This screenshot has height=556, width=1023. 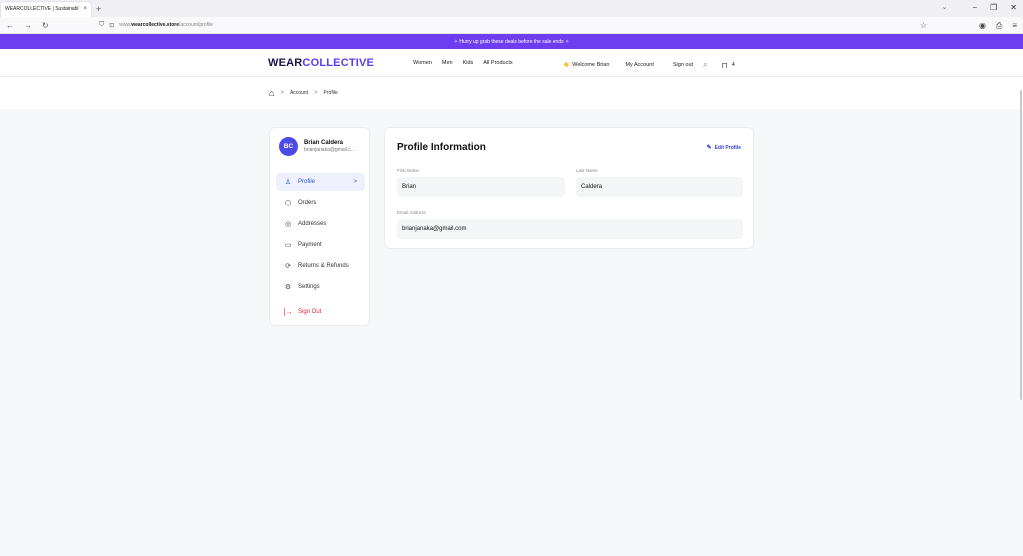 I want to click on cart-count: 4, so click(x=733, y=65).